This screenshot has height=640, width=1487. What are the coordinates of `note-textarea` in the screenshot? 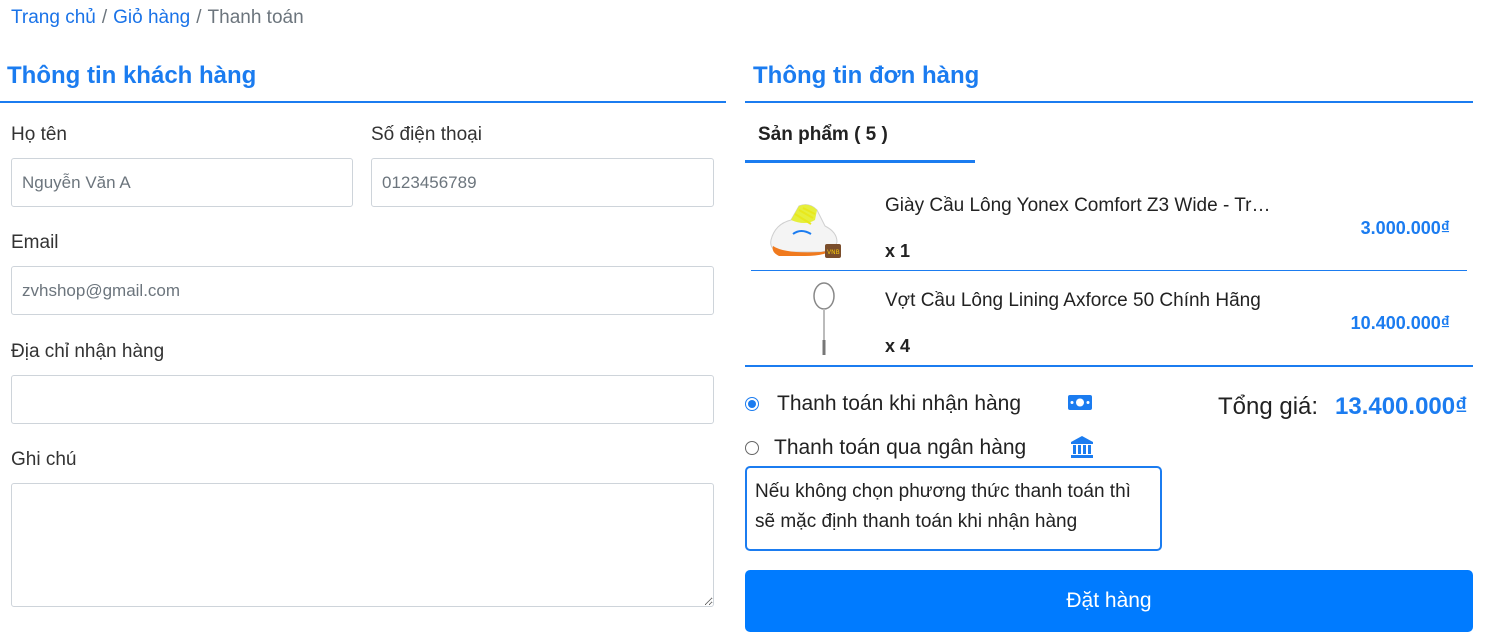 It's located at (362, 545).